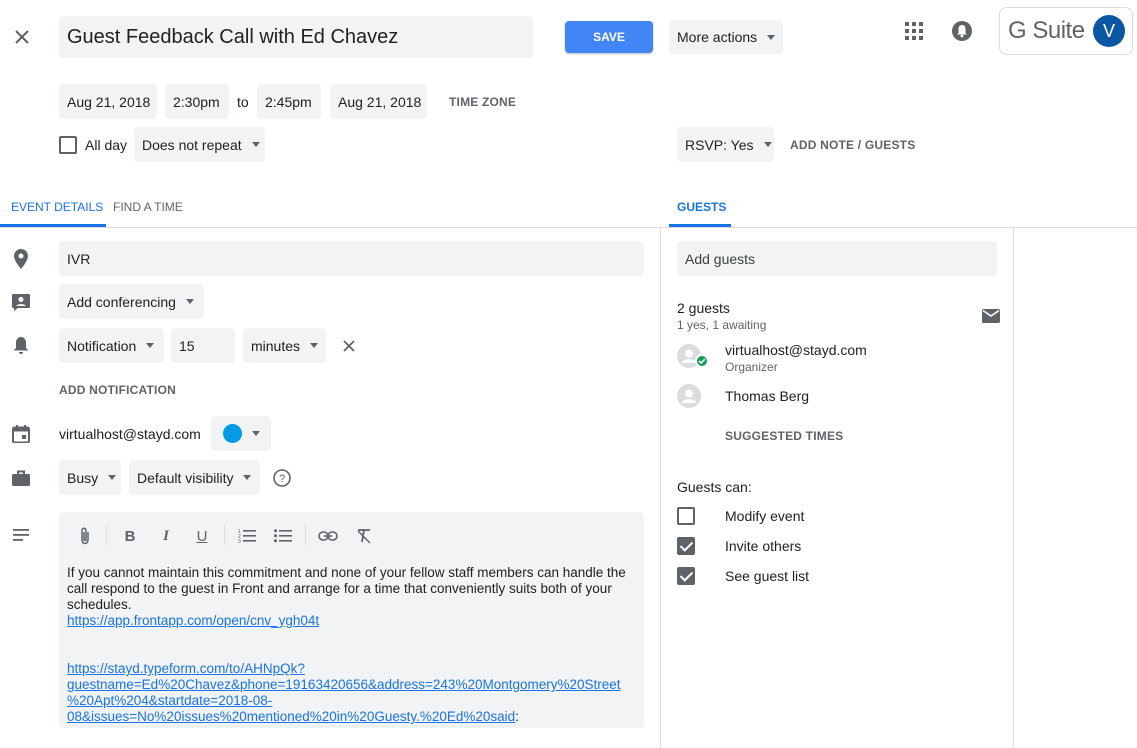 Image resolution: width=1137 pixels, height=748 pixels. Describe the element at coordinates (57, 207) in the screenshot. I see `tab-event-details: EVENT DETAILS` at that location.